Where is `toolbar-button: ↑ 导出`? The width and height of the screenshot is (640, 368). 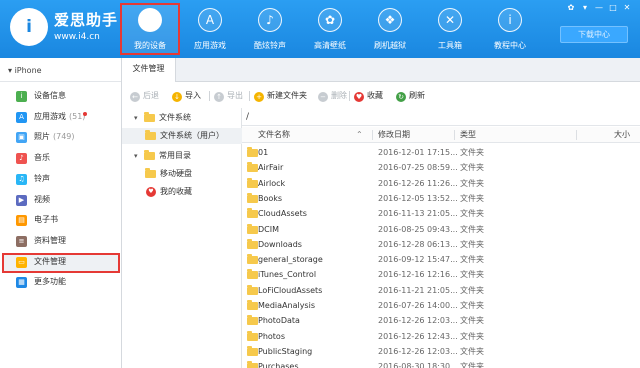
toolbar-button: ↑ 导出 is located at coordinates (228, 96).